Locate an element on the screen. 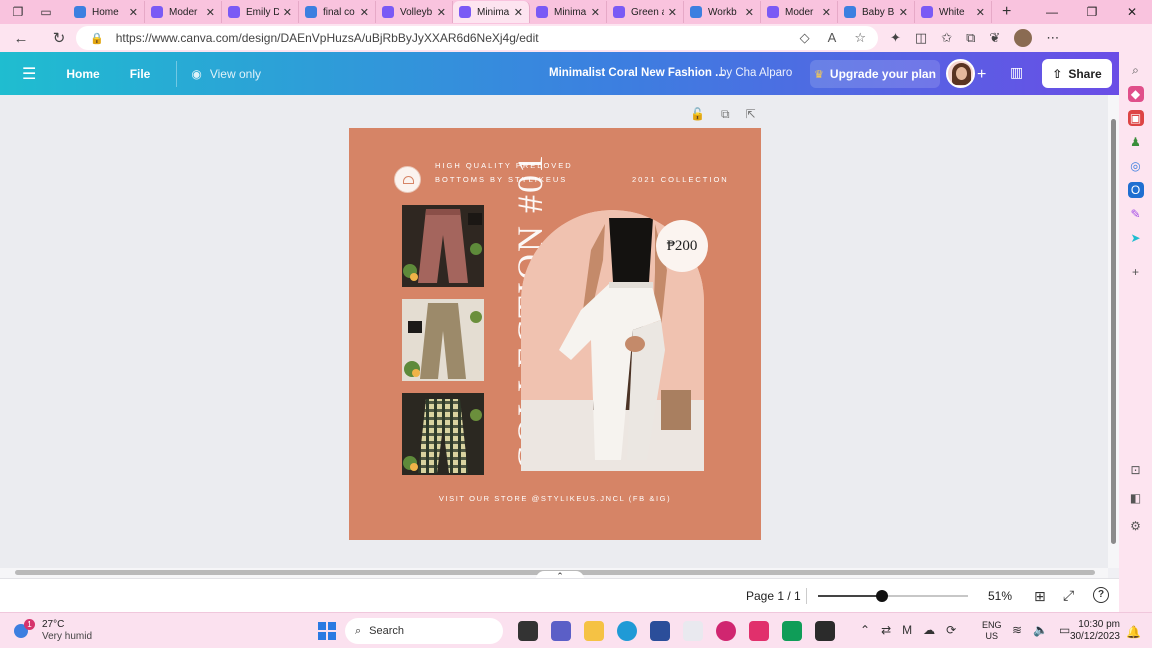 This screenshot has height=648, width=1152. browser-tab: White ✕ is located at coordinates (953, 12).